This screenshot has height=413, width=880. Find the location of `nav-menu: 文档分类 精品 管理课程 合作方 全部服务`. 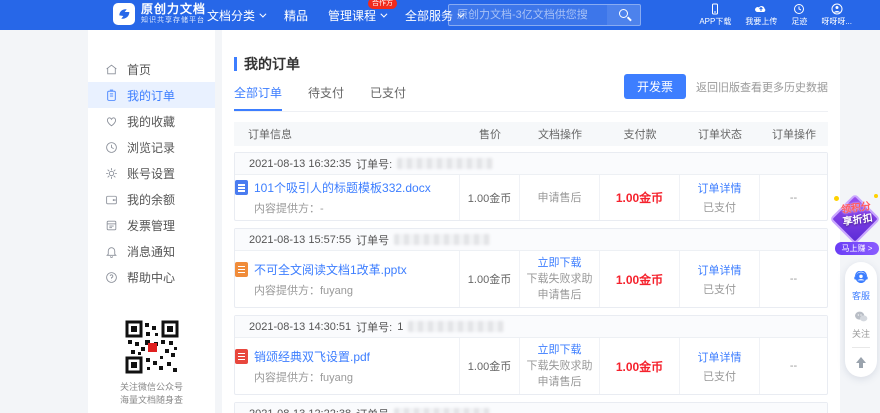

nav-menu: 文档分类 精品 管理课程 合作方 全部服务 is located at coordinates (336, 15).